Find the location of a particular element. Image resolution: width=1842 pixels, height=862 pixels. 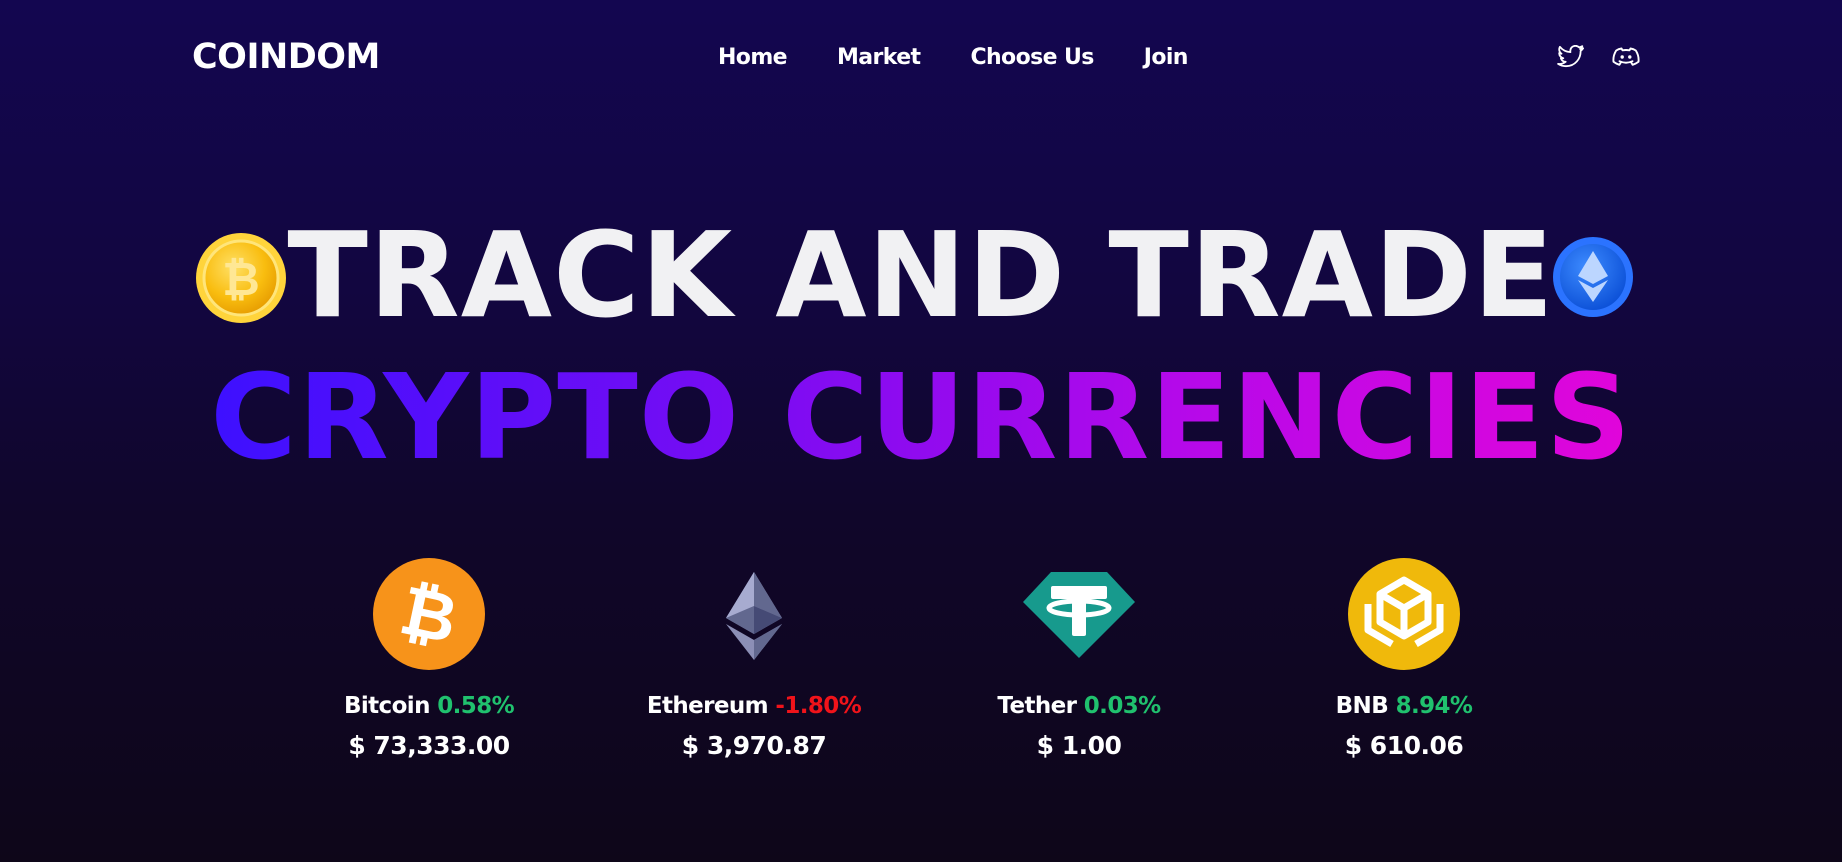

coin-price: $ 1.00 is located at coordinates (1079, 745).